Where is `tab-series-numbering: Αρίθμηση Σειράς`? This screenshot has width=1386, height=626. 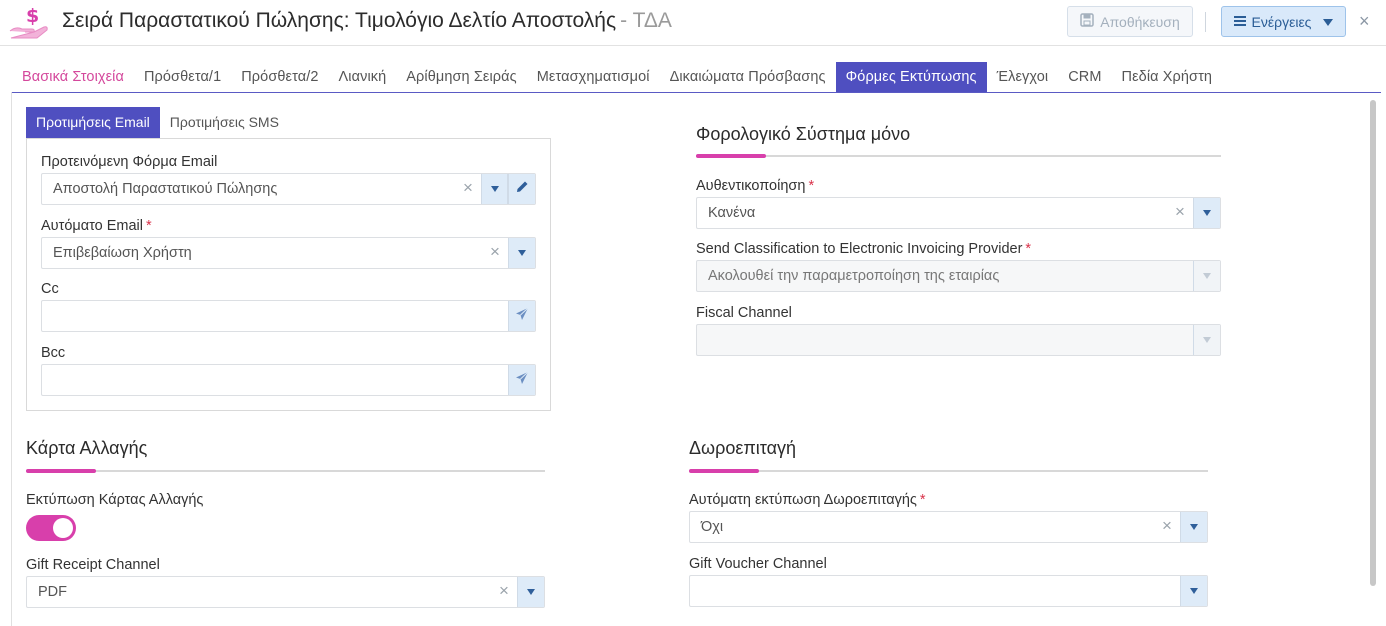
tab-series-numbering: Αρίθμηση Σειράς is located at coordinates (461, 77).